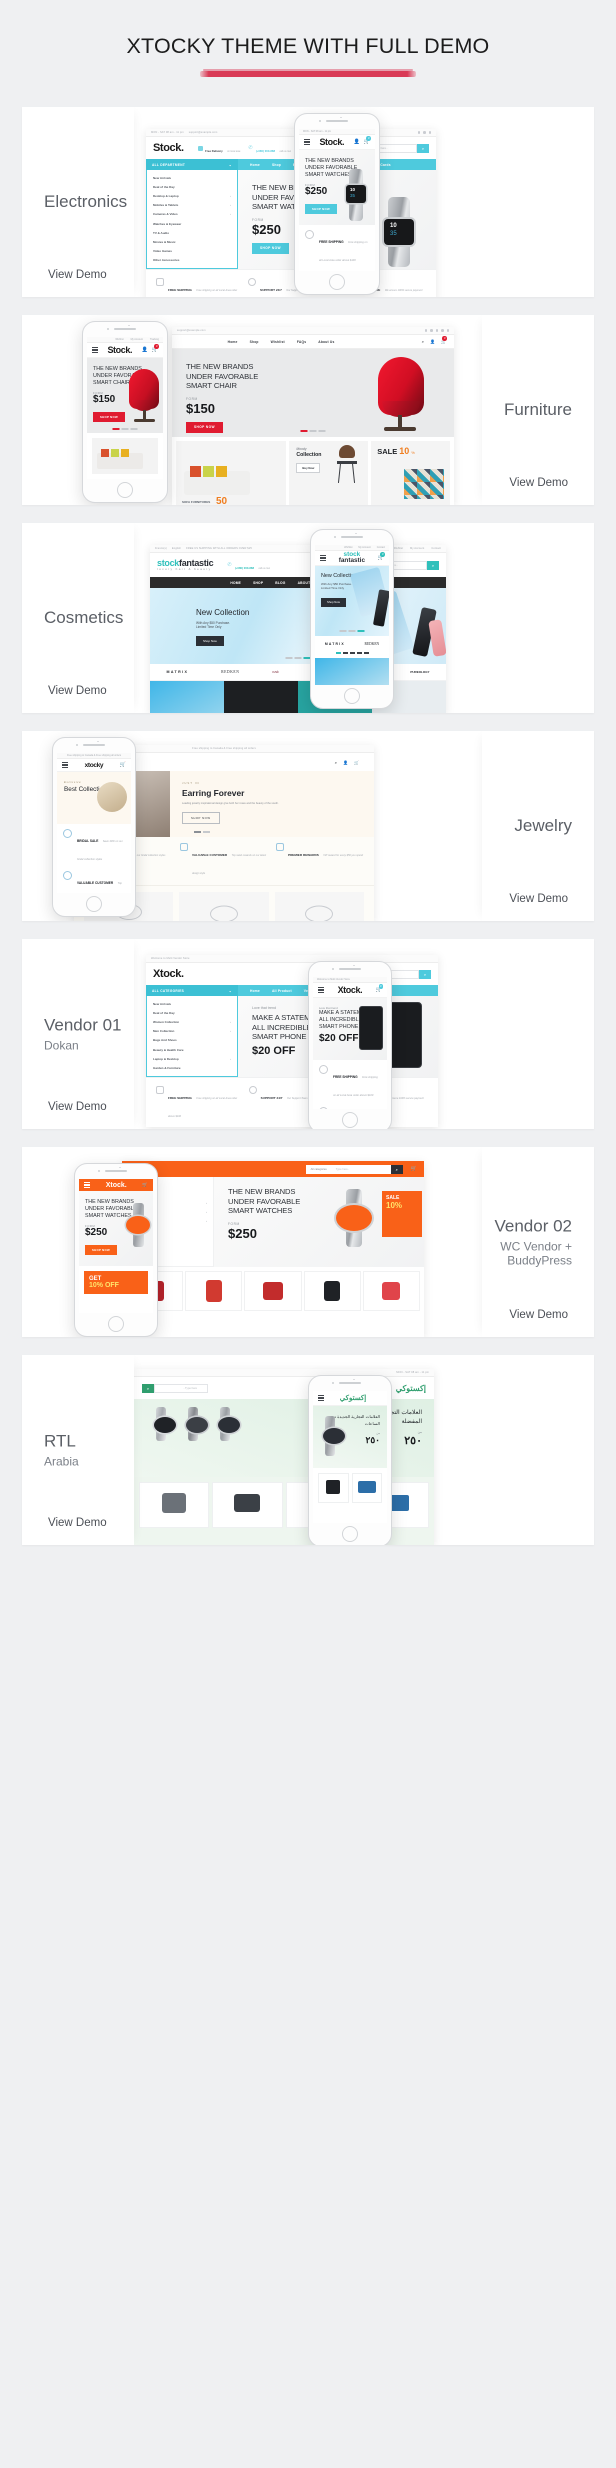 This screenshot has height=2468, width=616. I want to click on all-categories-button: ALL CATEGORIES ⌄, so click(192, 990).